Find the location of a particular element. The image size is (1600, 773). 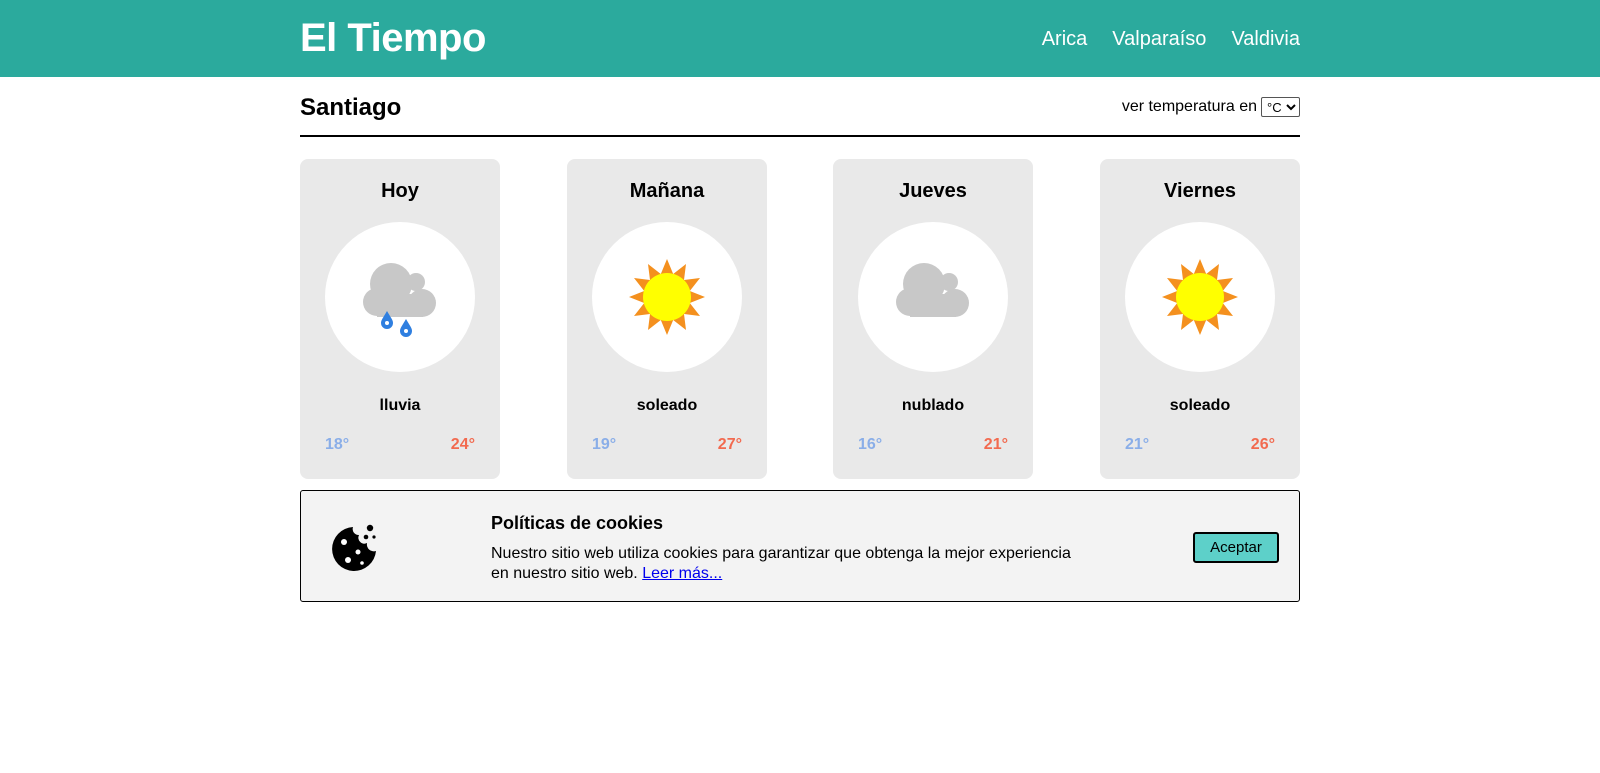

location-bar: Santiago ver temperatura en °C is located at coordinates (800, 113).